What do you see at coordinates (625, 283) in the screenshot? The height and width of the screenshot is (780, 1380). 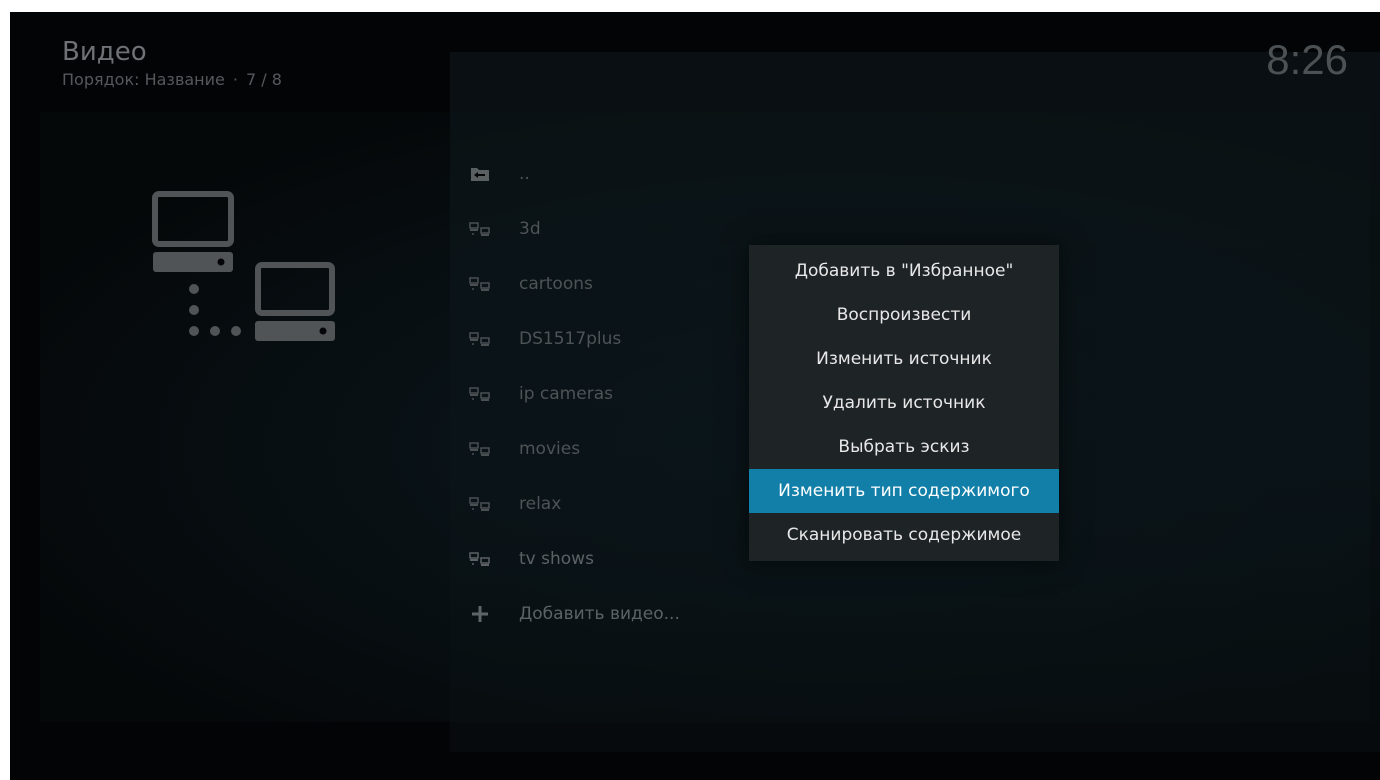 I see `list-item-cartoons: cartoons` at bounding box center [625, 283].